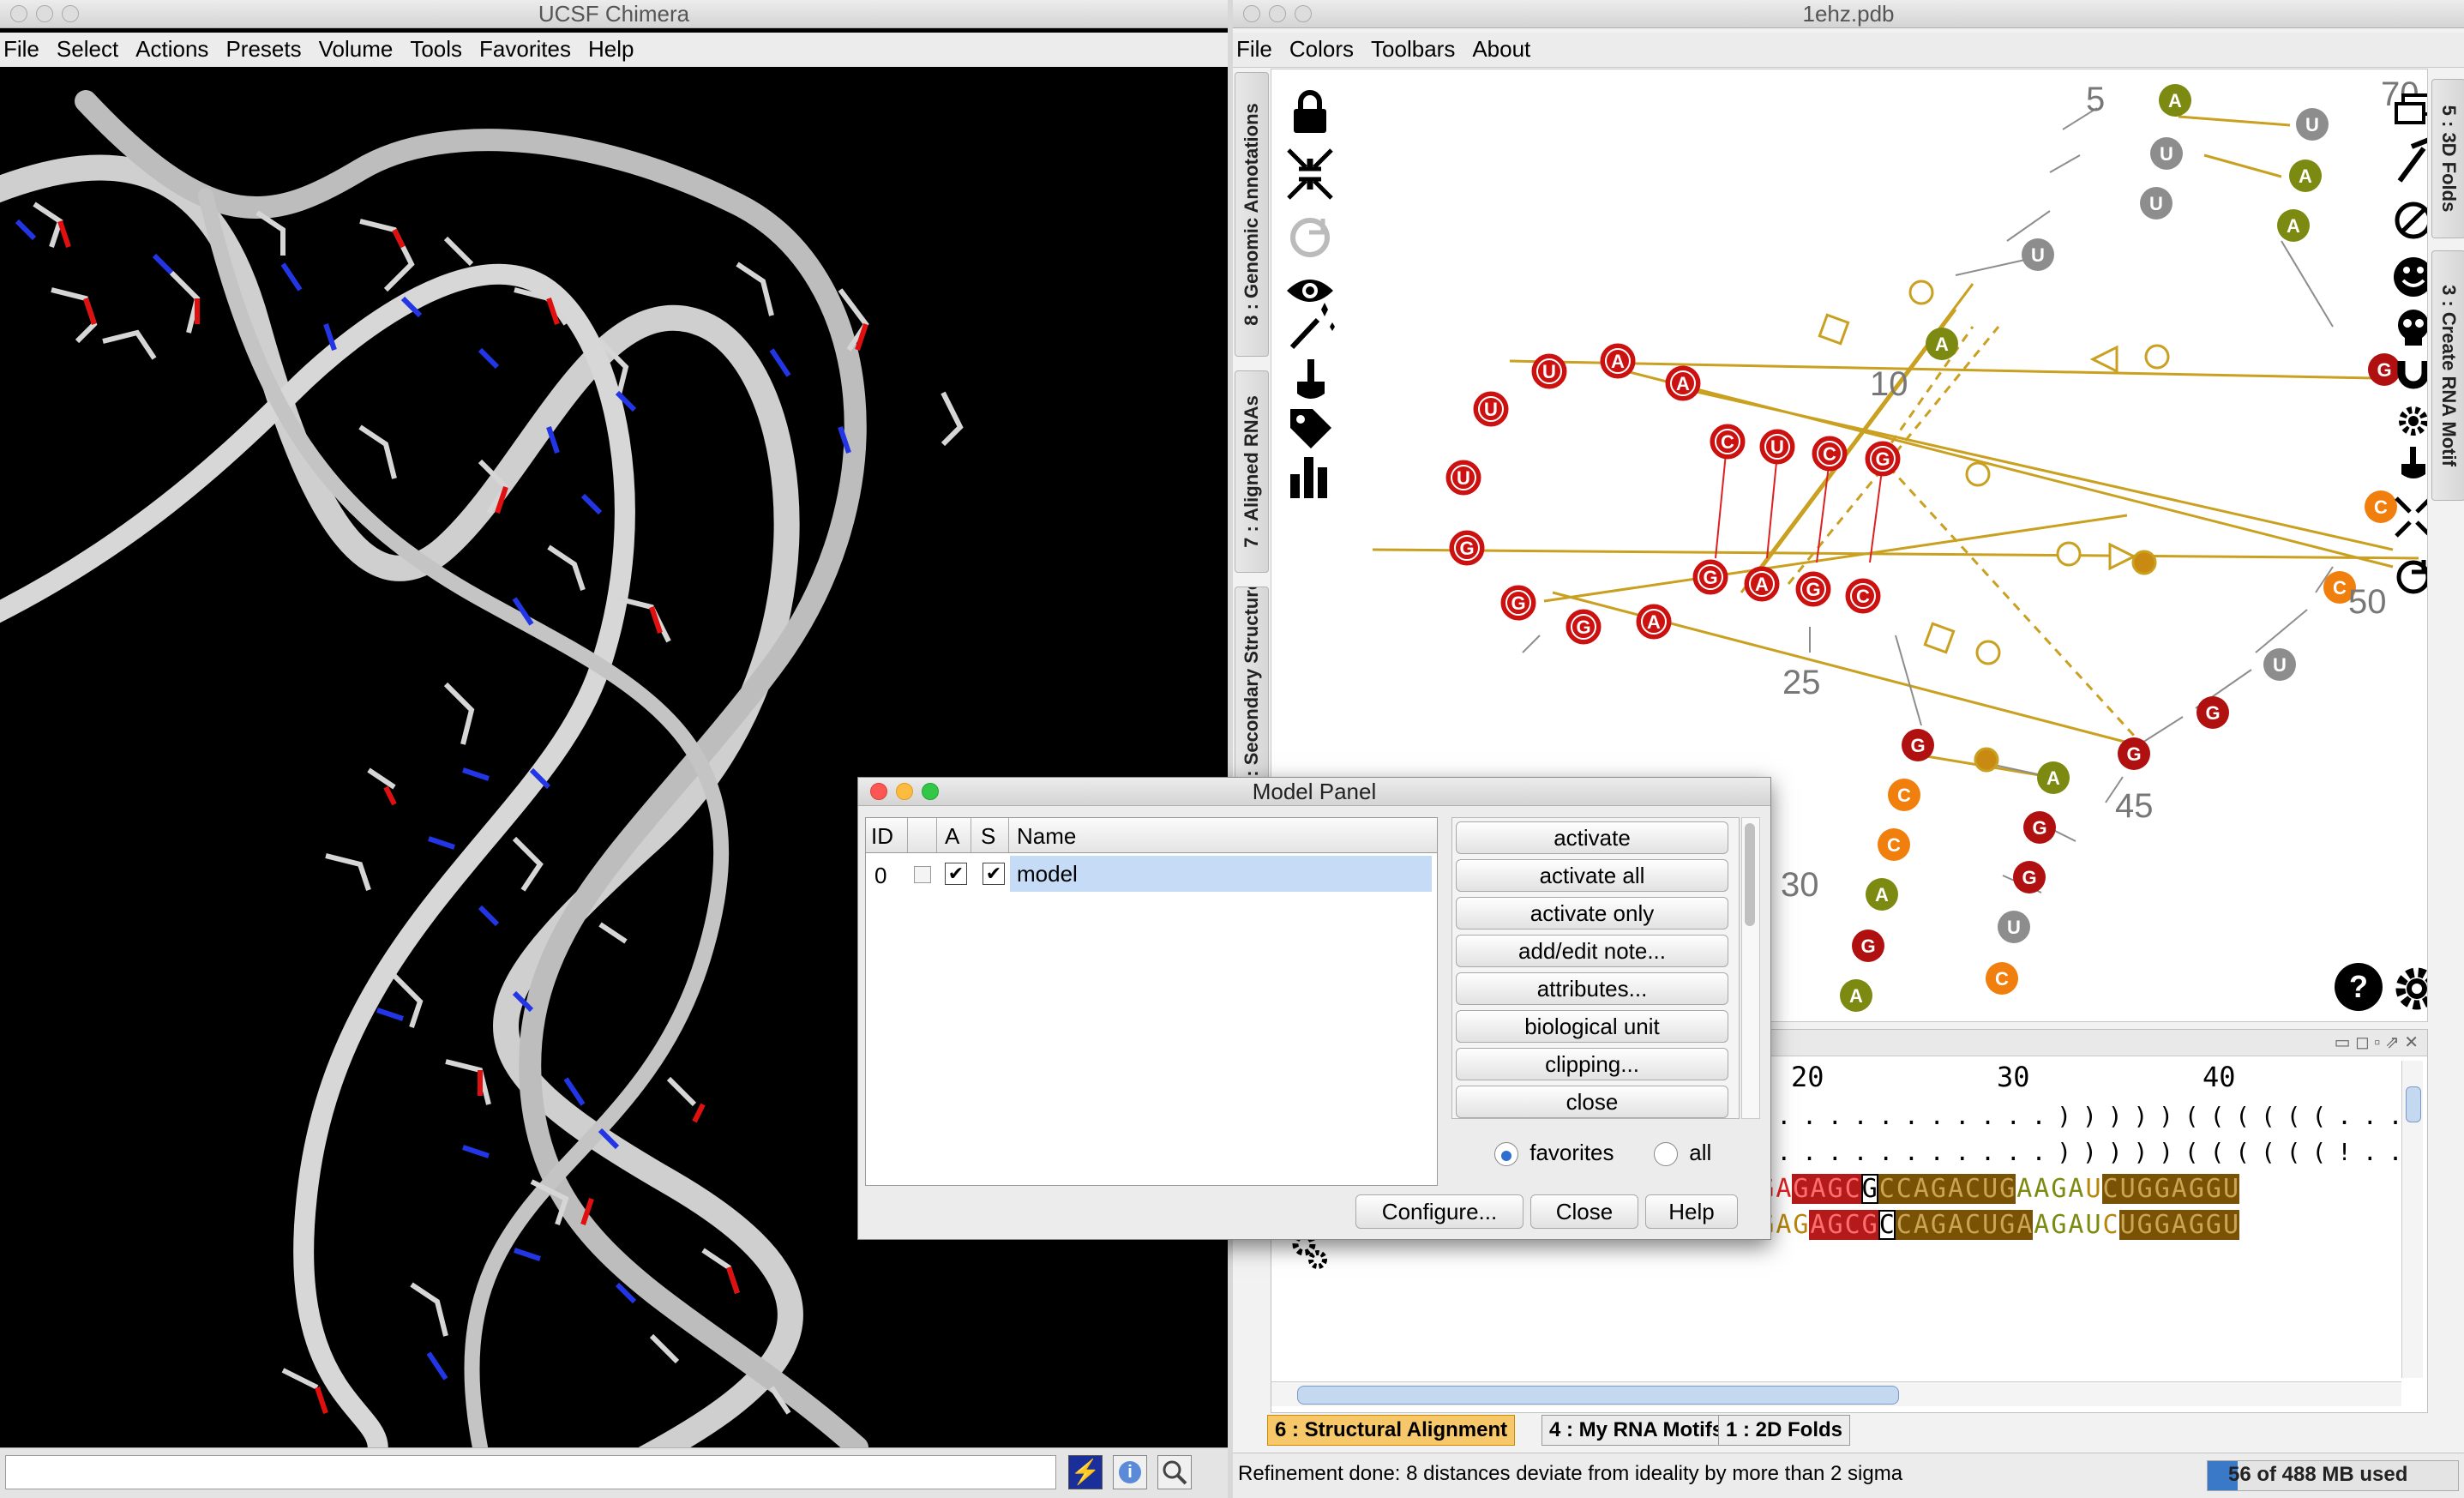  I want to click on menu-toolbars: Toolbars, so click(1418, 49).